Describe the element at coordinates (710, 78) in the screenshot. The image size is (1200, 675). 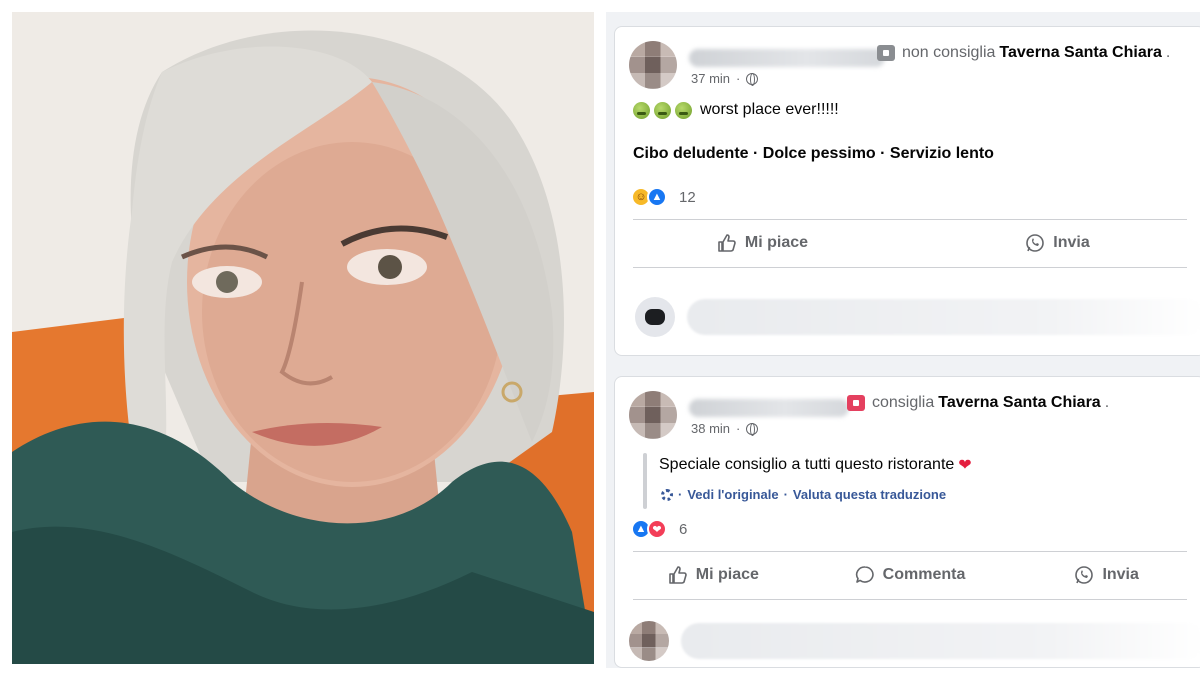
I see `post-time: 37 min` at that location.